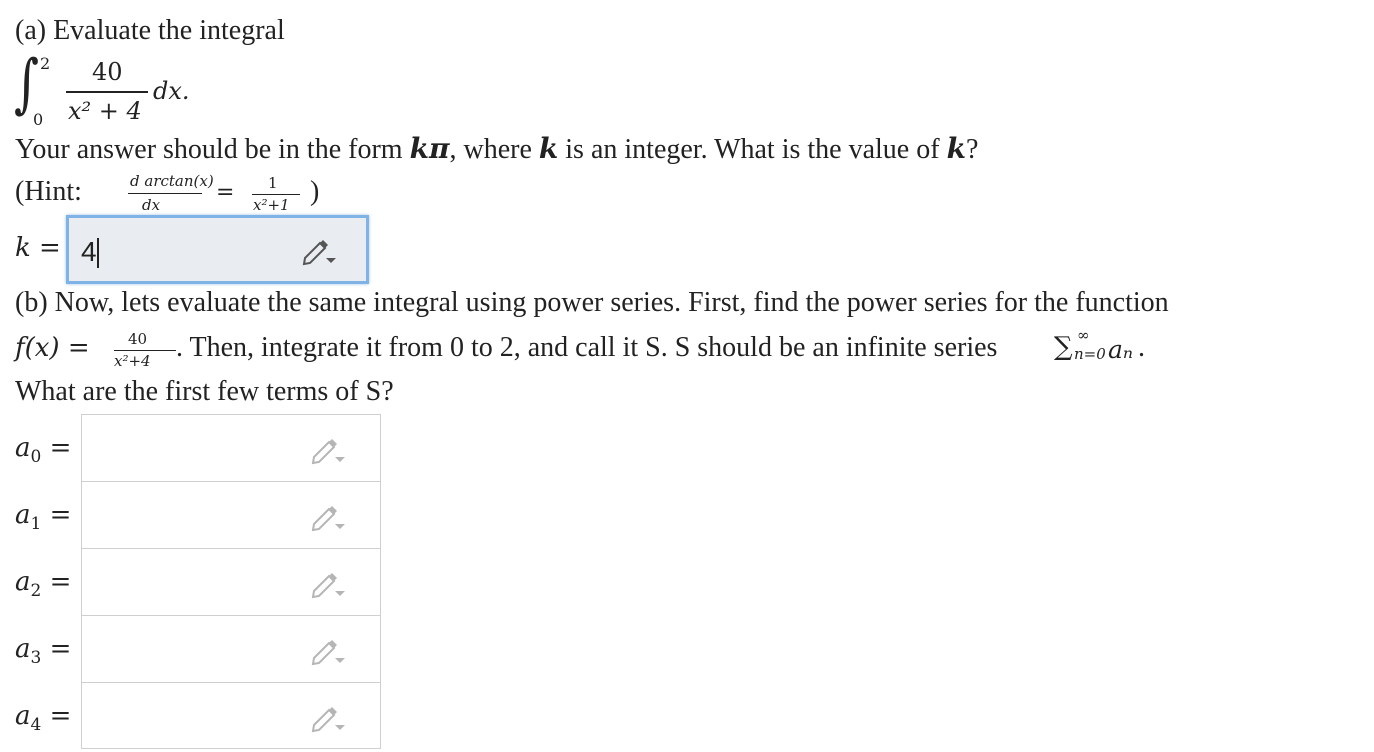 The width and height of the screenshot is (1374, 752). What do you see at coordinates (171, 91) in the screenshot?
I see `integral-differential: dx.` at bounding box center [171, 91].